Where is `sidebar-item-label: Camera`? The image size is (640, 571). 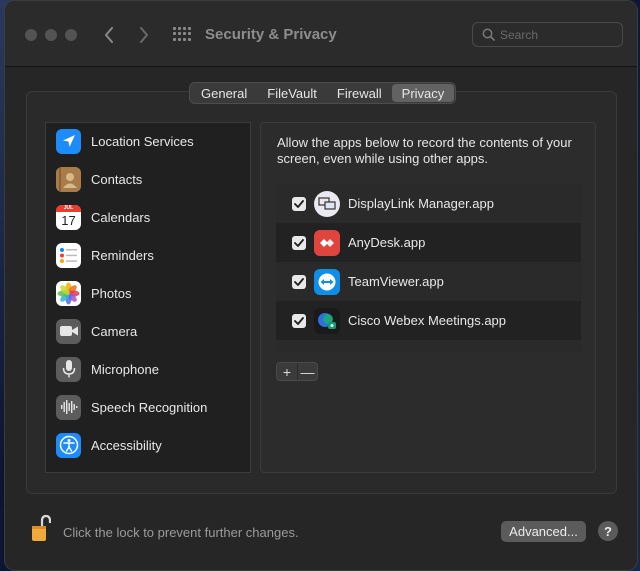 sidebar-item-label: Camera is located at coordinates (114, 331).